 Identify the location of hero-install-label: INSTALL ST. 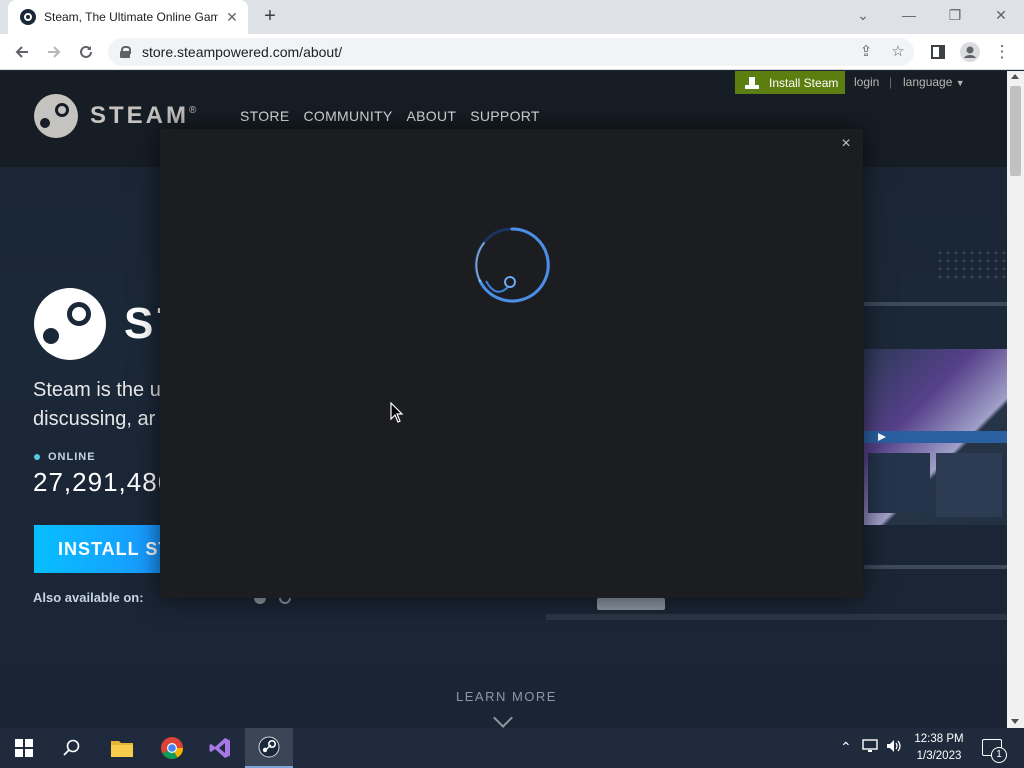
(114, 548).